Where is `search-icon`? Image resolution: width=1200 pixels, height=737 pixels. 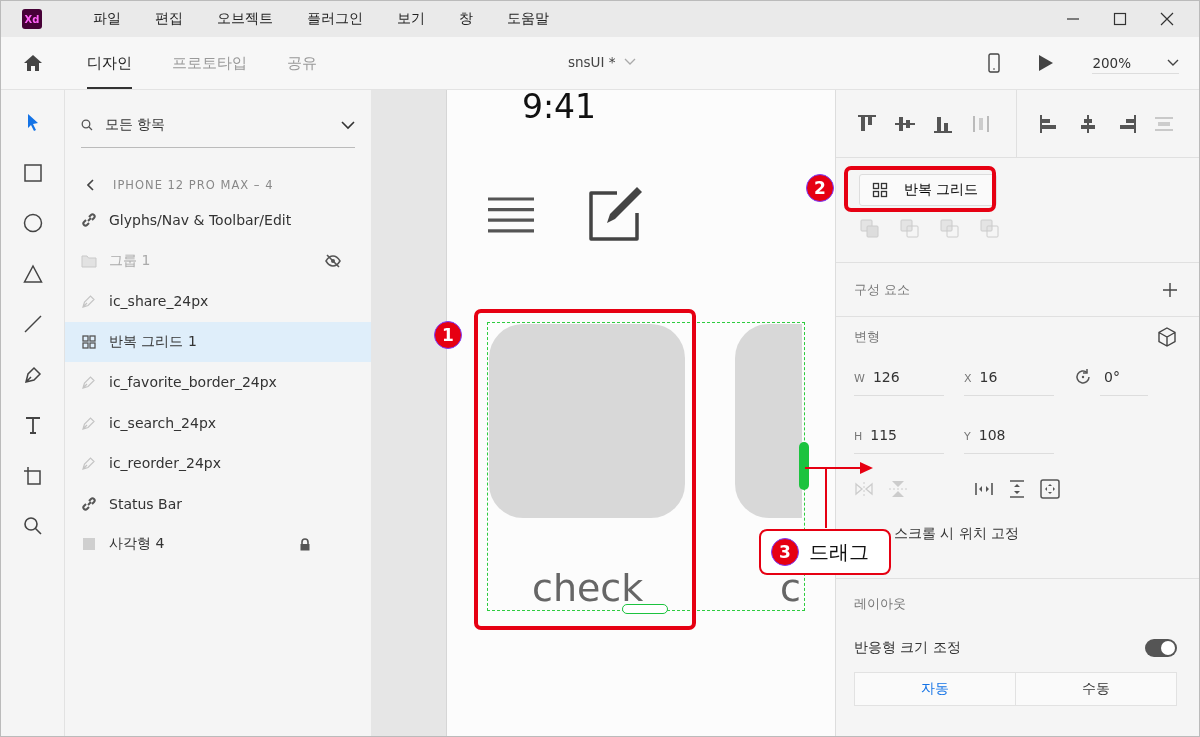
search-icon is located at coordinates (87, 125).